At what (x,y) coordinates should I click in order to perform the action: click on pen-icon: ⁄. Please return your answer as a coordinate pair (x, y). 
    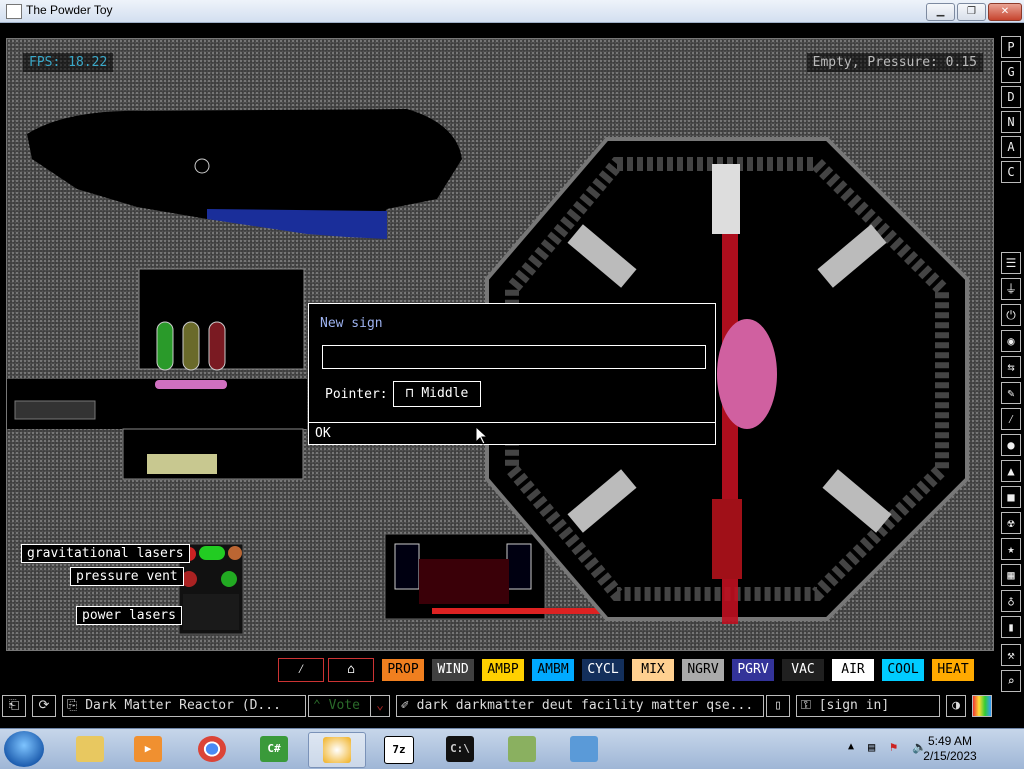
    Looking at the image, I should click on (1011, 419).